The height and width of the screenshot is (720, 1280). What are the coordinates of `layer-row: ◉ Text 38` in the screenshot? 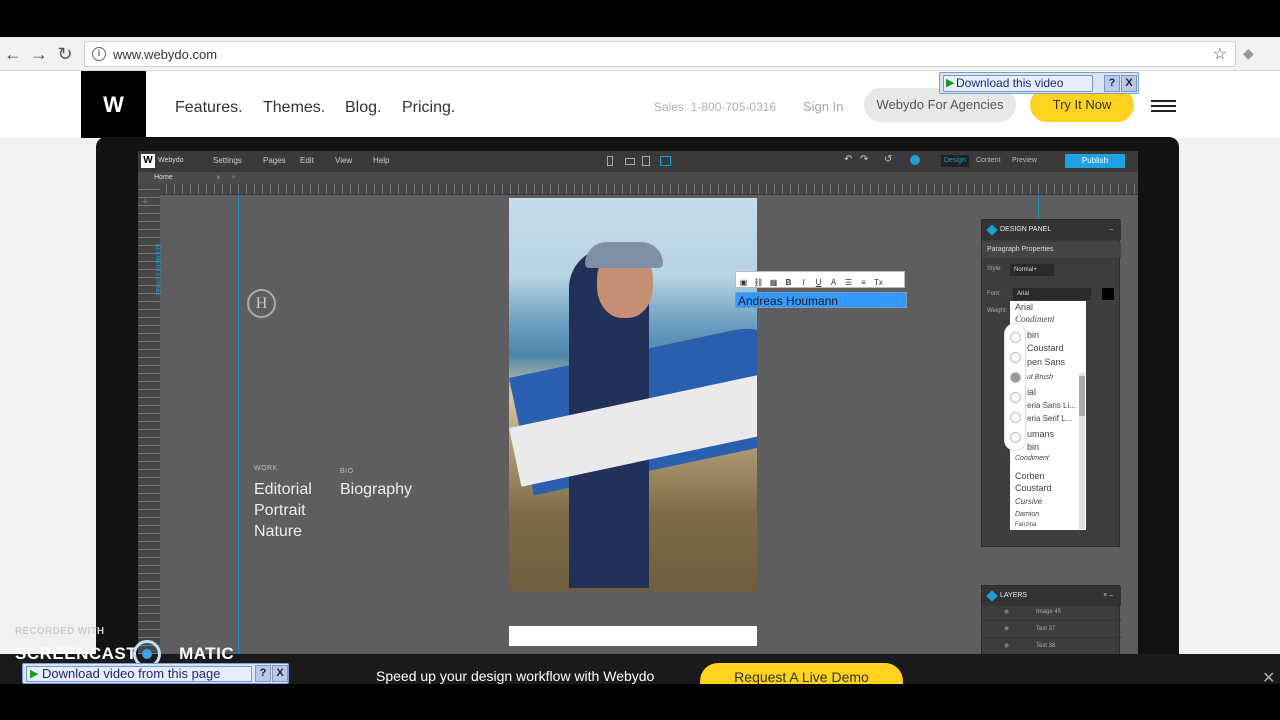 It's located at (1051, 646).